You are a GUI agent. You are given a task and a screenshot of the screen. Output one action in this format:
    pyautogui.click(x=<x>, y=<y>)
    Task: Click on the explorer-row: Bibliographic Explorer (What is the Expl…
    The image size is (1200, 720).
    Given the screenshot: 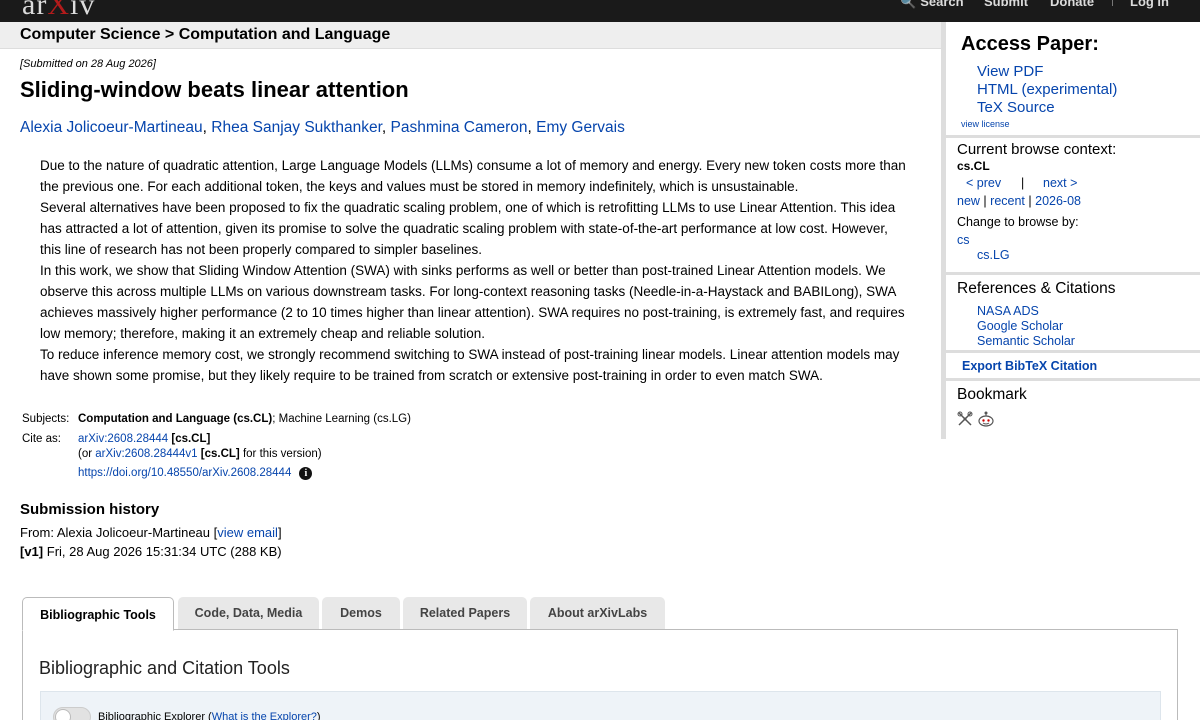 What is the action you would take?
    pyautogui.click(x=600, y=705)
    